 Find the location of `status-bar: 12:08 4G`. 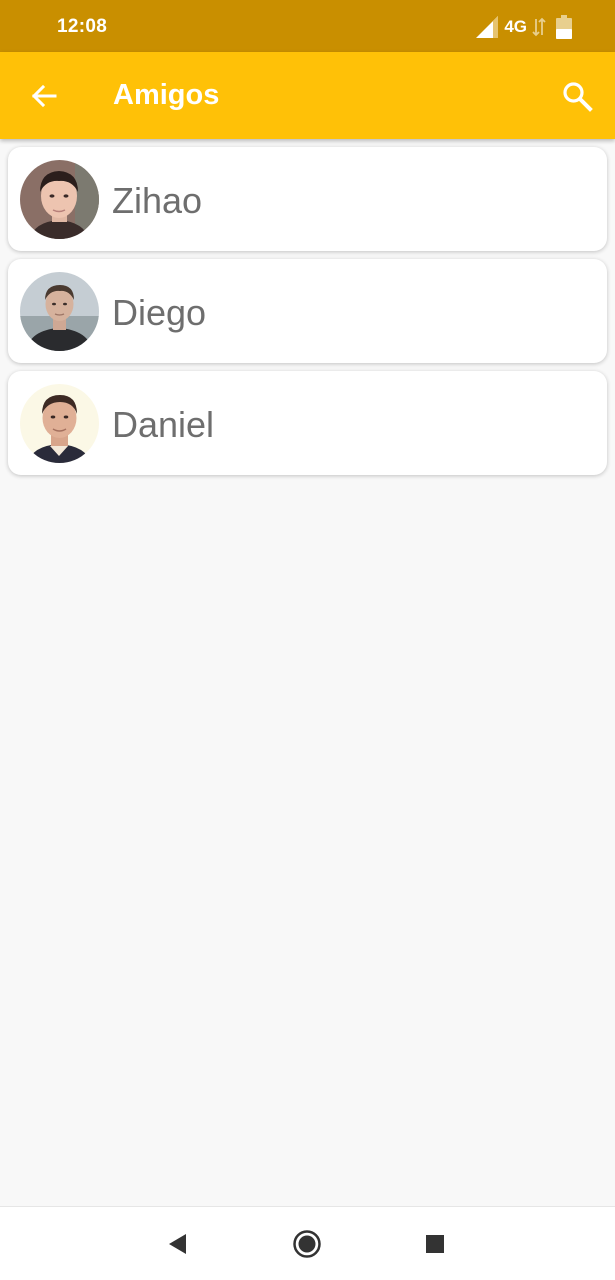

status-bar: 12:08 4G is located at coordinates (307, 26).